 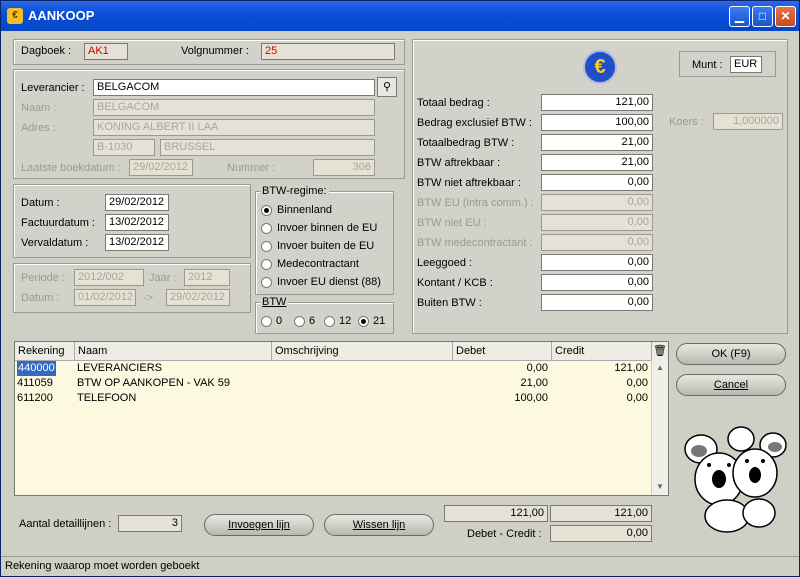 I want to click on munt-label: Munt :, so click(x=707, y=65).